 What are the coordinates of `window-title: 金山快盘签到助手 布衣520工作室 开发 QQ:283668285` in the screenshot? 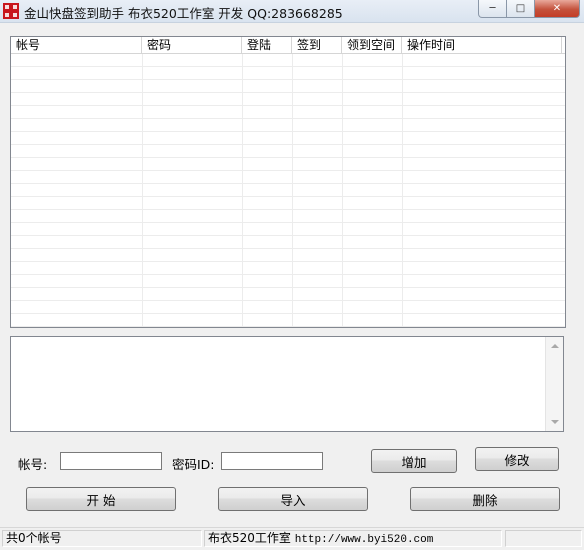 It's located at (183, 13).